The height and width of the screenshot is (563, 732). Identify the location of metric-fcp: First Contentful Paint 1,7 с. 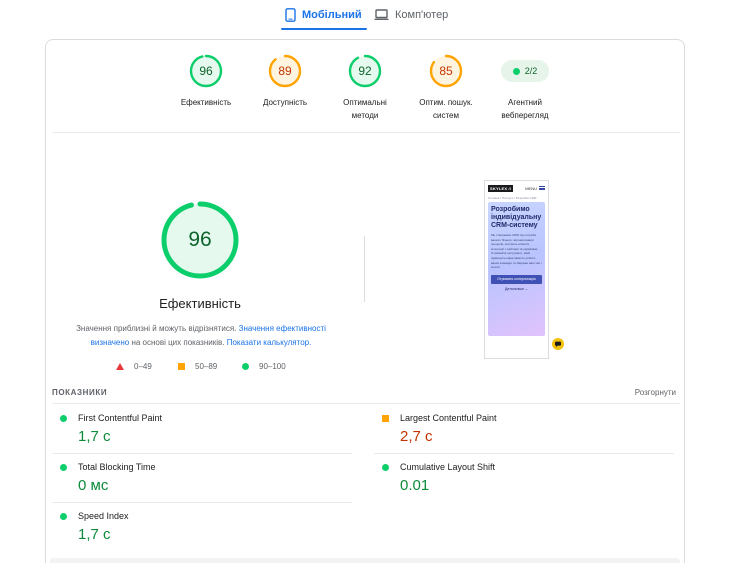
(202, 429).